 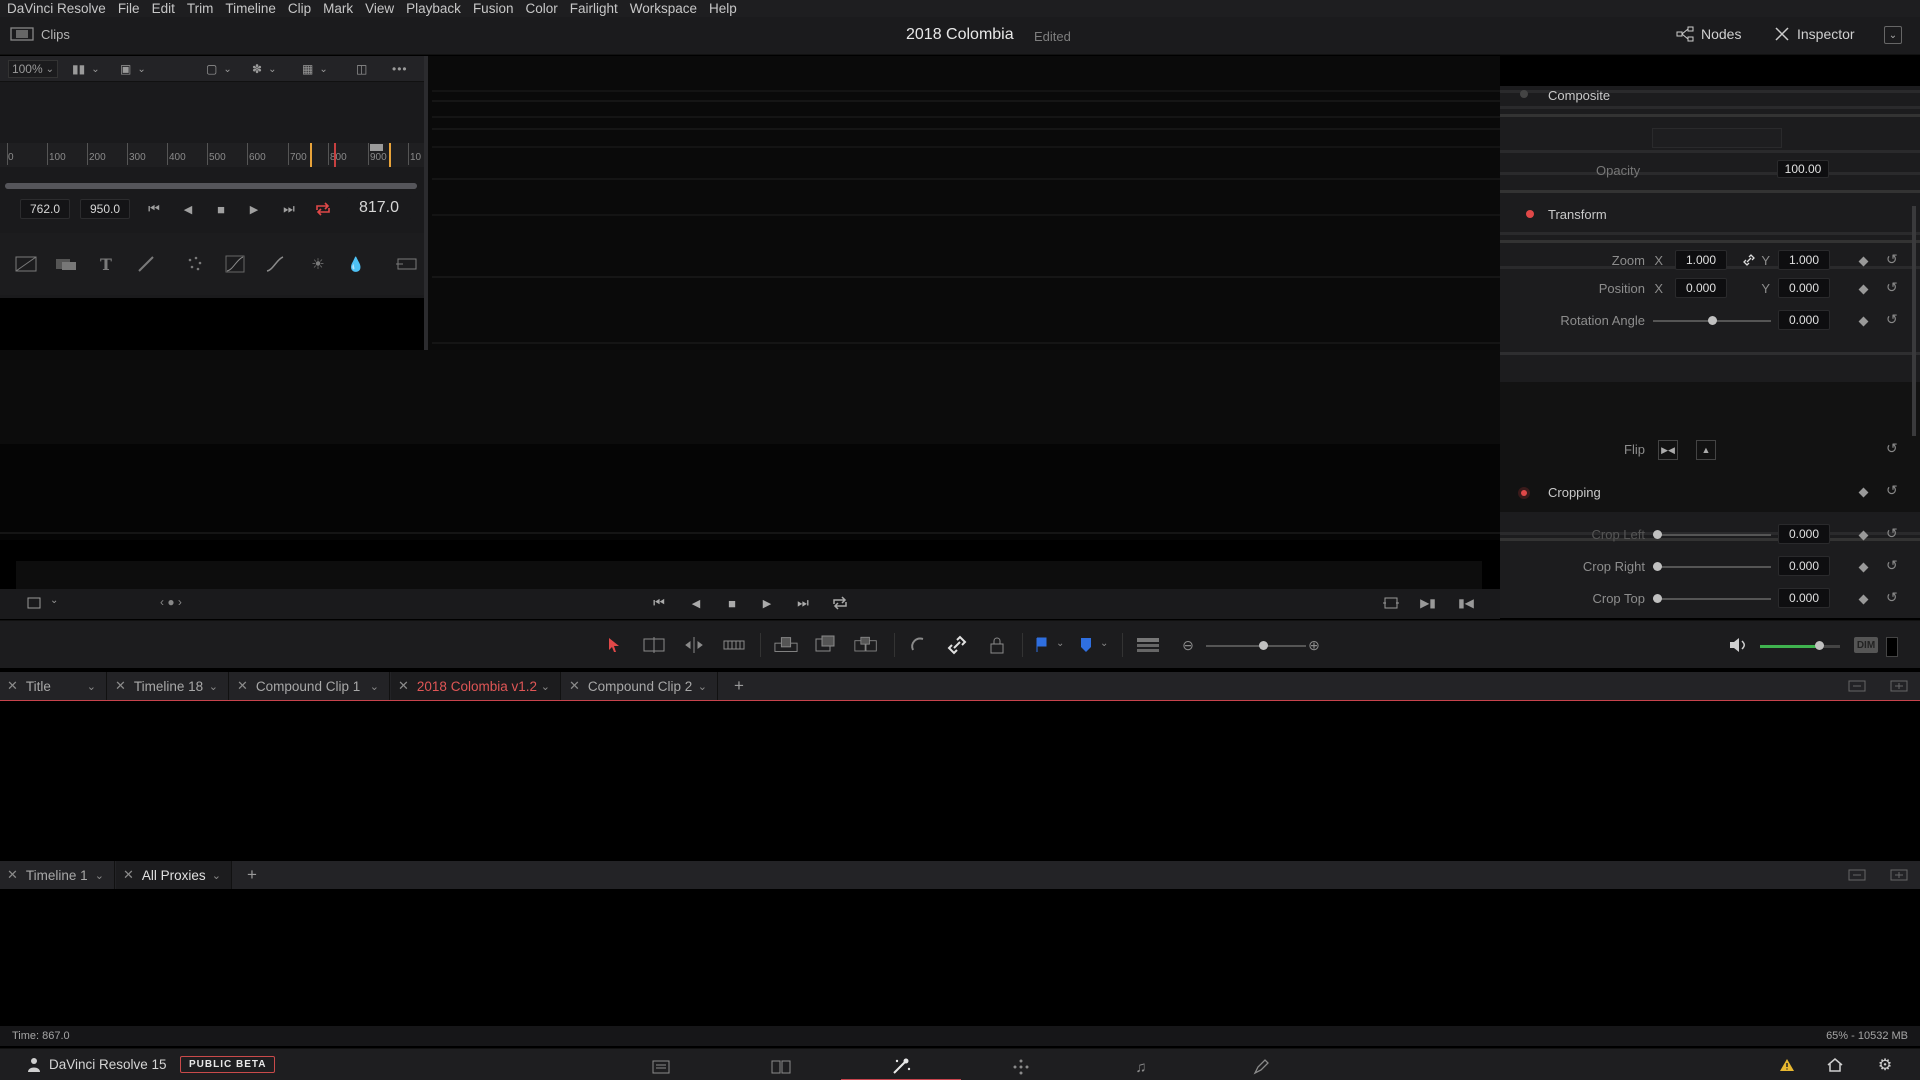 What do you see at coordinates (45, 209) in the screenshot?
I see `in-point-field: 762.0` at bounding box center [45, 209].